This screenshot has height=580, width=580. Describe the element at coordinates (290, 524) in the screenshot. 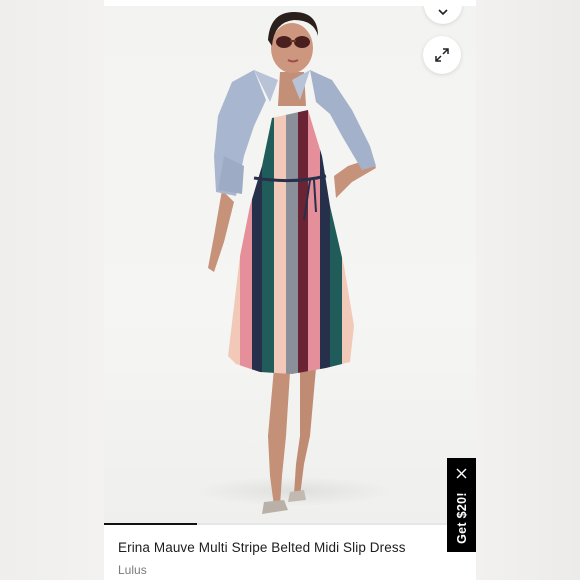

I see `gallery-progress-track` at that location.